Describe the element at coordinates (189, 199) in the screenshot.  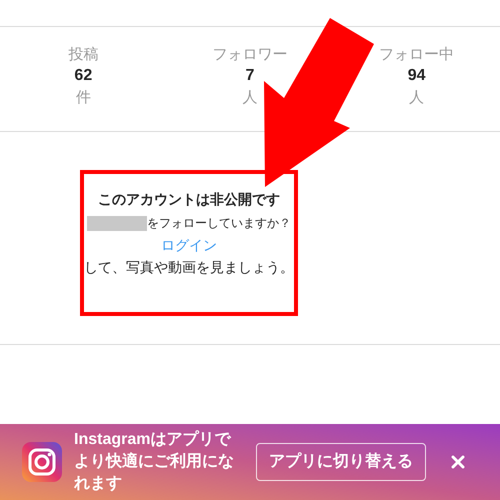
I see `private-title: このアカウントは非公開です` at that location.